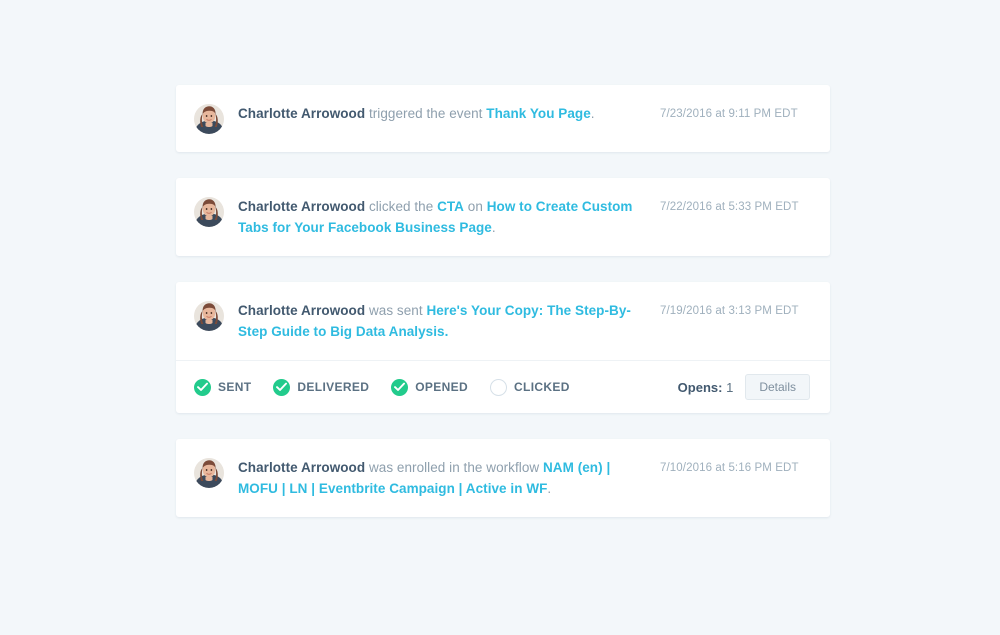 The width and height of the screenshot is (1000, 635). What do you see at coordinates (401, 206) in the screenshot?
I see `event-action-text: clicked the` at bounding box center [401, 206].